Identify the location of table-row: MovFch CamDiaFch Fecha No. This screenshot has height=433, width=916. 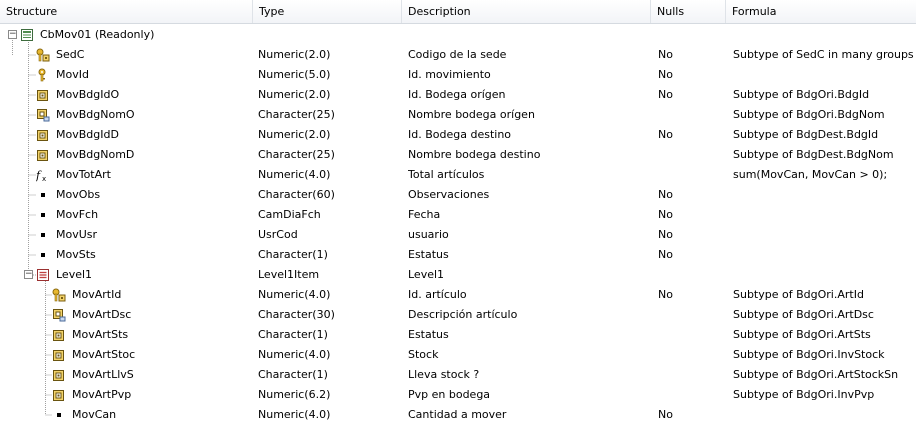
(458, 215).